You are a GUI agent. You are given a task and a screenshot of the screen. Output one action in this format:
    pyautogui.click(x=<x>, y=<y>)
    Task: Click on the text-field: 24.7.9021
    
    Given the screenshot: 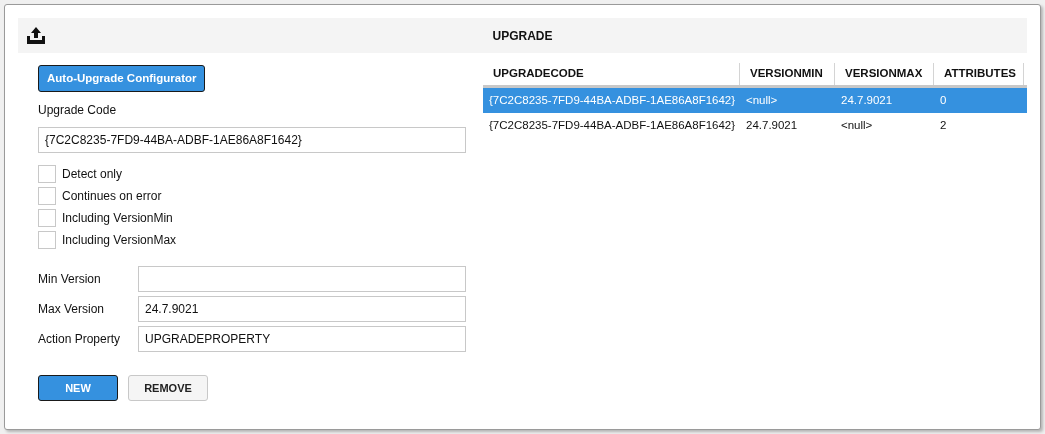 What is the action you would take?
    pyautogui.click(x=302, y=309)
    